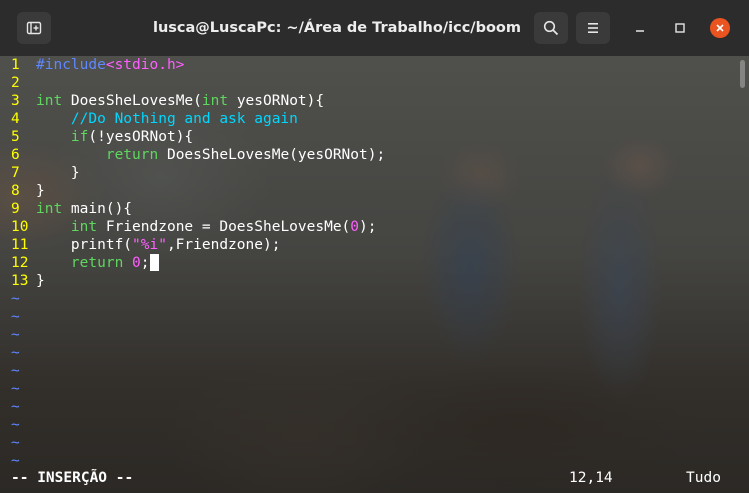 Image resolution: width=749 pixels, height=493 pixels. I want to click on vim-mode-indicator: -- INSERÇÃO --, so click(72, 478).